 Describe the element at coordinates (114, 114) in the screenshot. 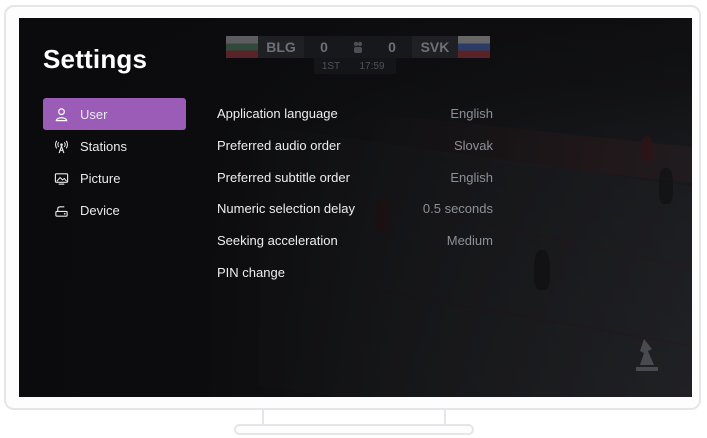

I see `sidebar-item-user: User` at that location.